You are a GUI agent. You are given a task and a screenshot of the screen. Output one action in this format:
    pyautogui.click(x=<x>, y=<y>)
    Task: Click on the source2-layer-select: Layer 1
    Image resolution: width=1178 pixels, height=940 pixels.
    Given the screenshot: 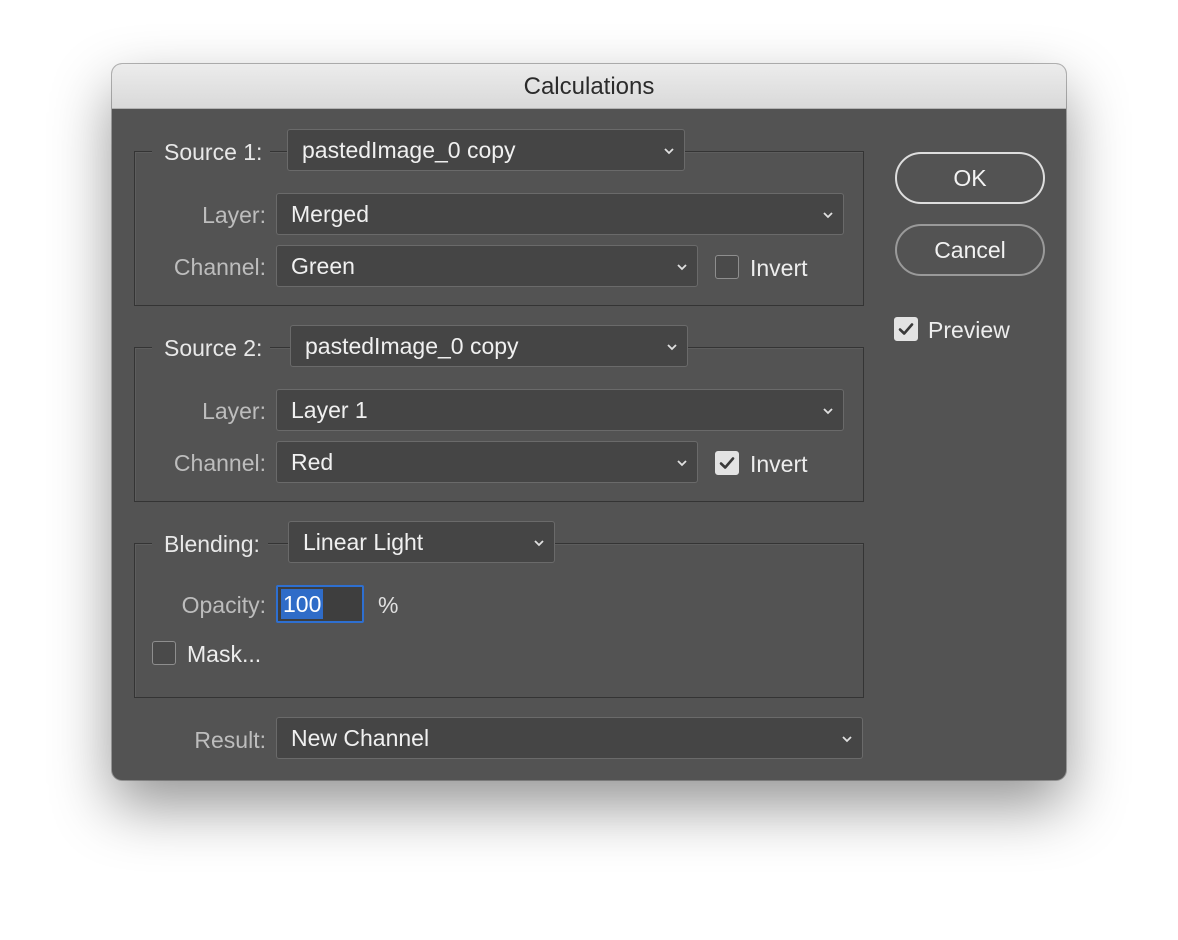 What is the action you would take?
    pyautogui.click(x=560, y=410)
    